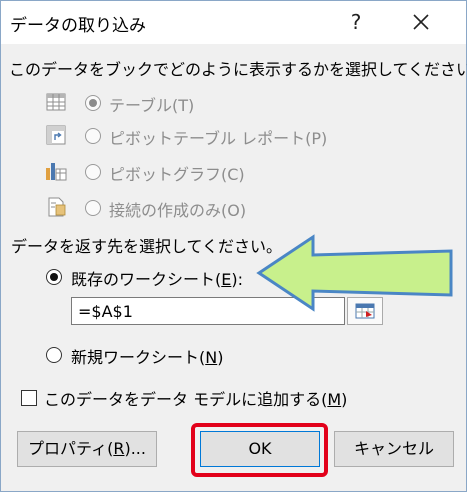 The height and width of the screenshot is (492, 467). Describe the element at coordinates (56, 172) in the screenshot. I see `pivot-chart-icon` at that location.